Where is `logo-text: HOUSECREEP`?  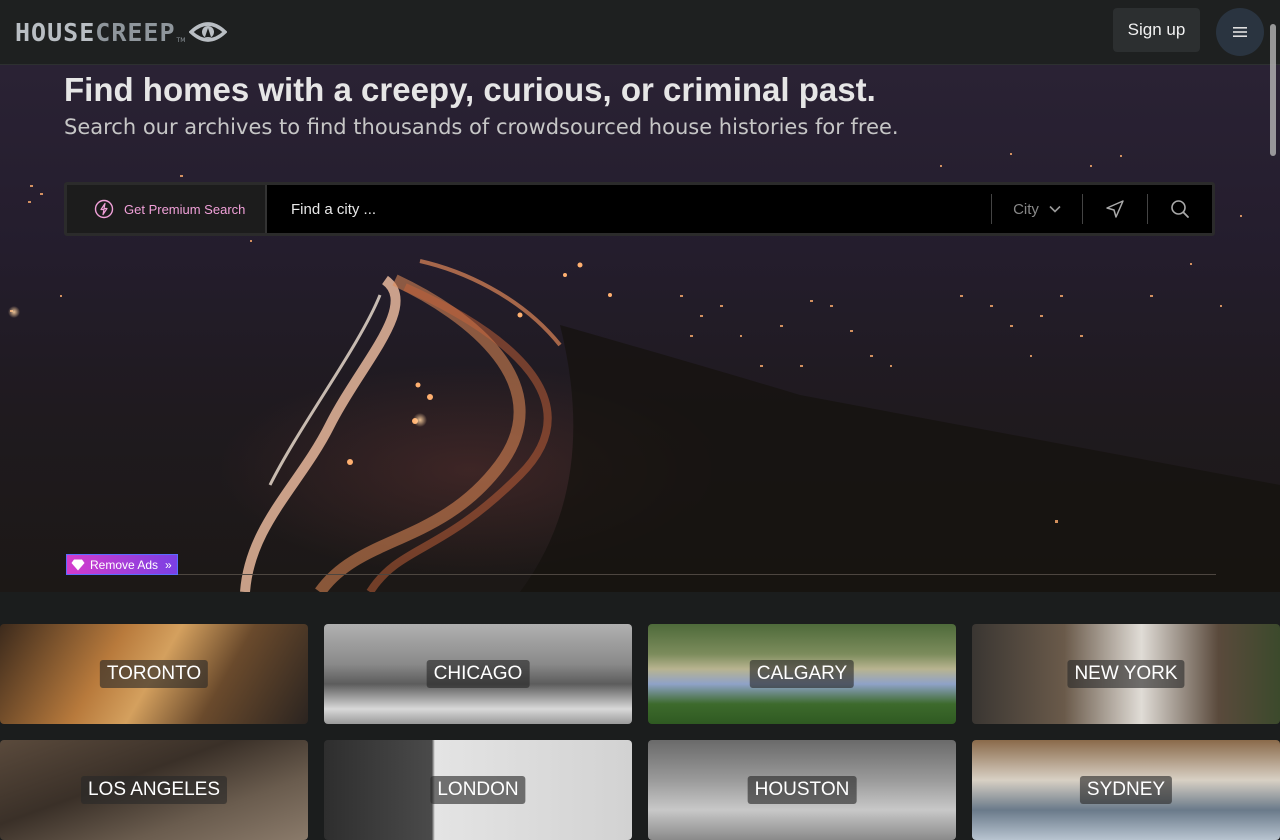
logo-text: HOUSECREEP is located at coordinates (95, 32).